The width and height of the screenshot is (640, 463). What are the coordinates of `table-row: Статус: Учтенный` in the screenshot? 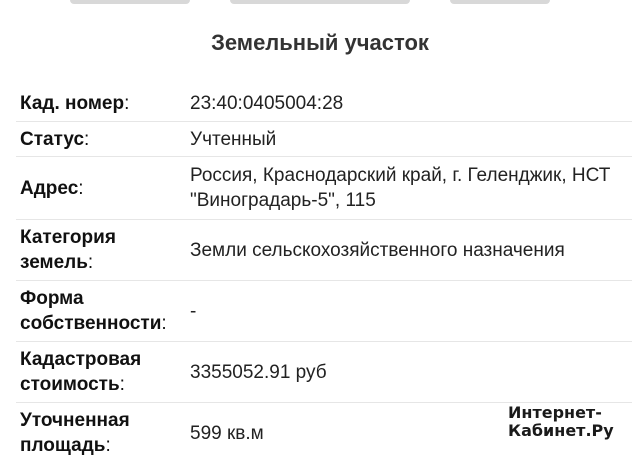 It's located at (324, 139).